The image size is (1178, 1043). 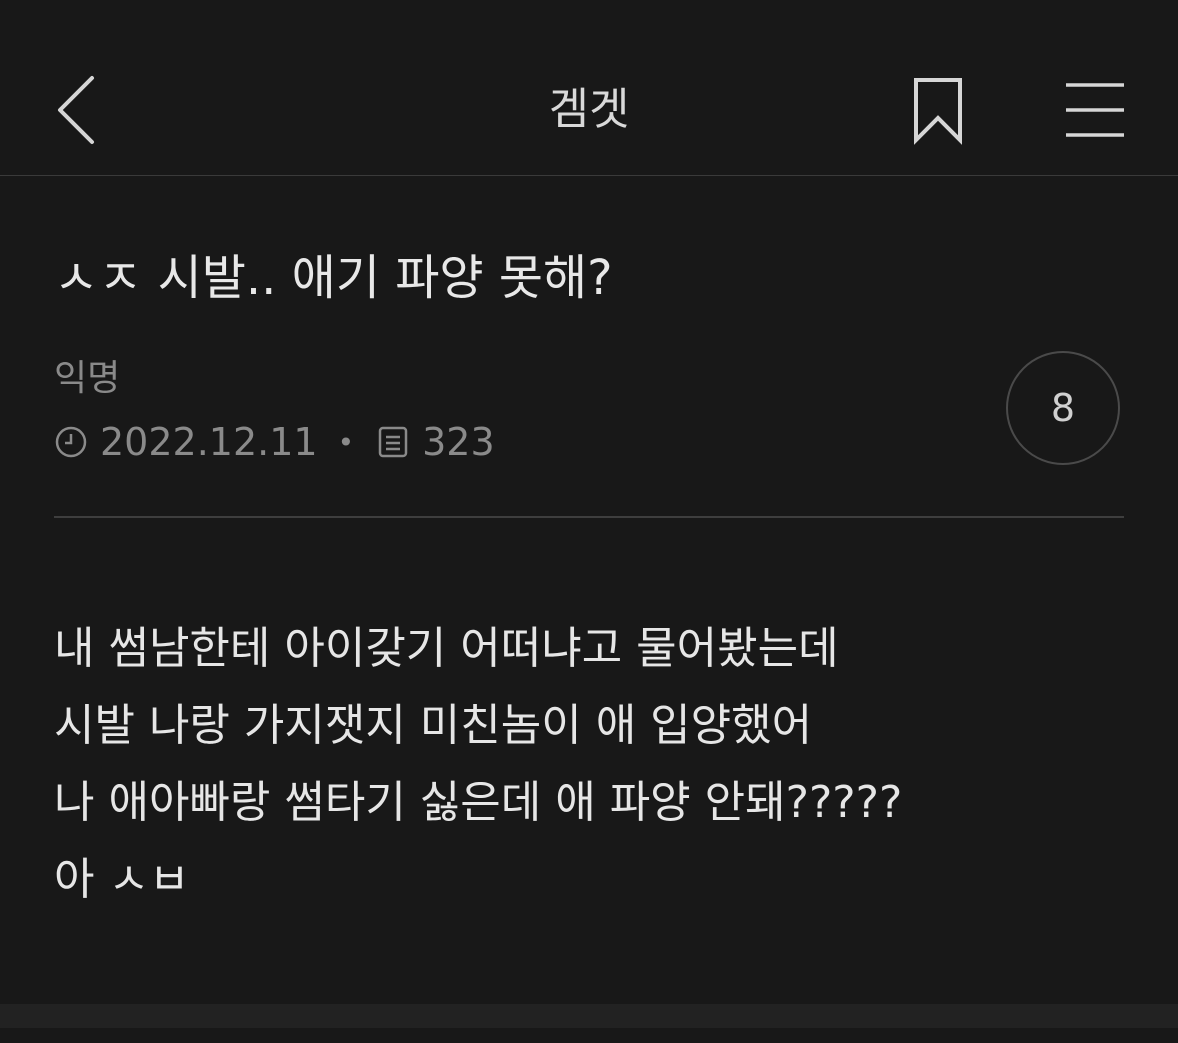 What do you see at coordinates (393, 442) in the screenshot?
I see `document-icon` at bounding box center [393, 442].